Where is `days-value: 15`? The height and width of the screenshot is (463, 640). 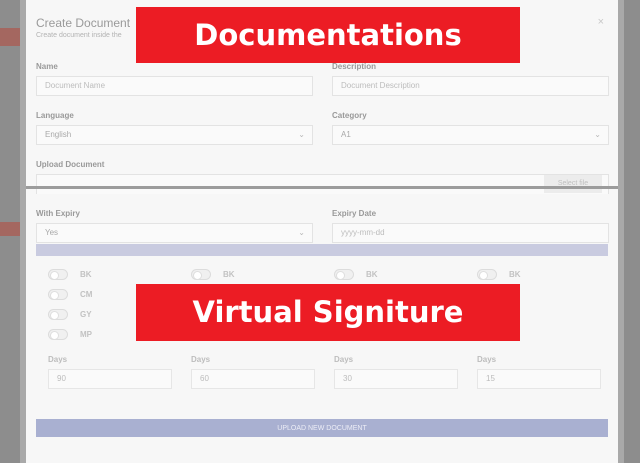 days-value: 15 is located at coordinates (490, 378).